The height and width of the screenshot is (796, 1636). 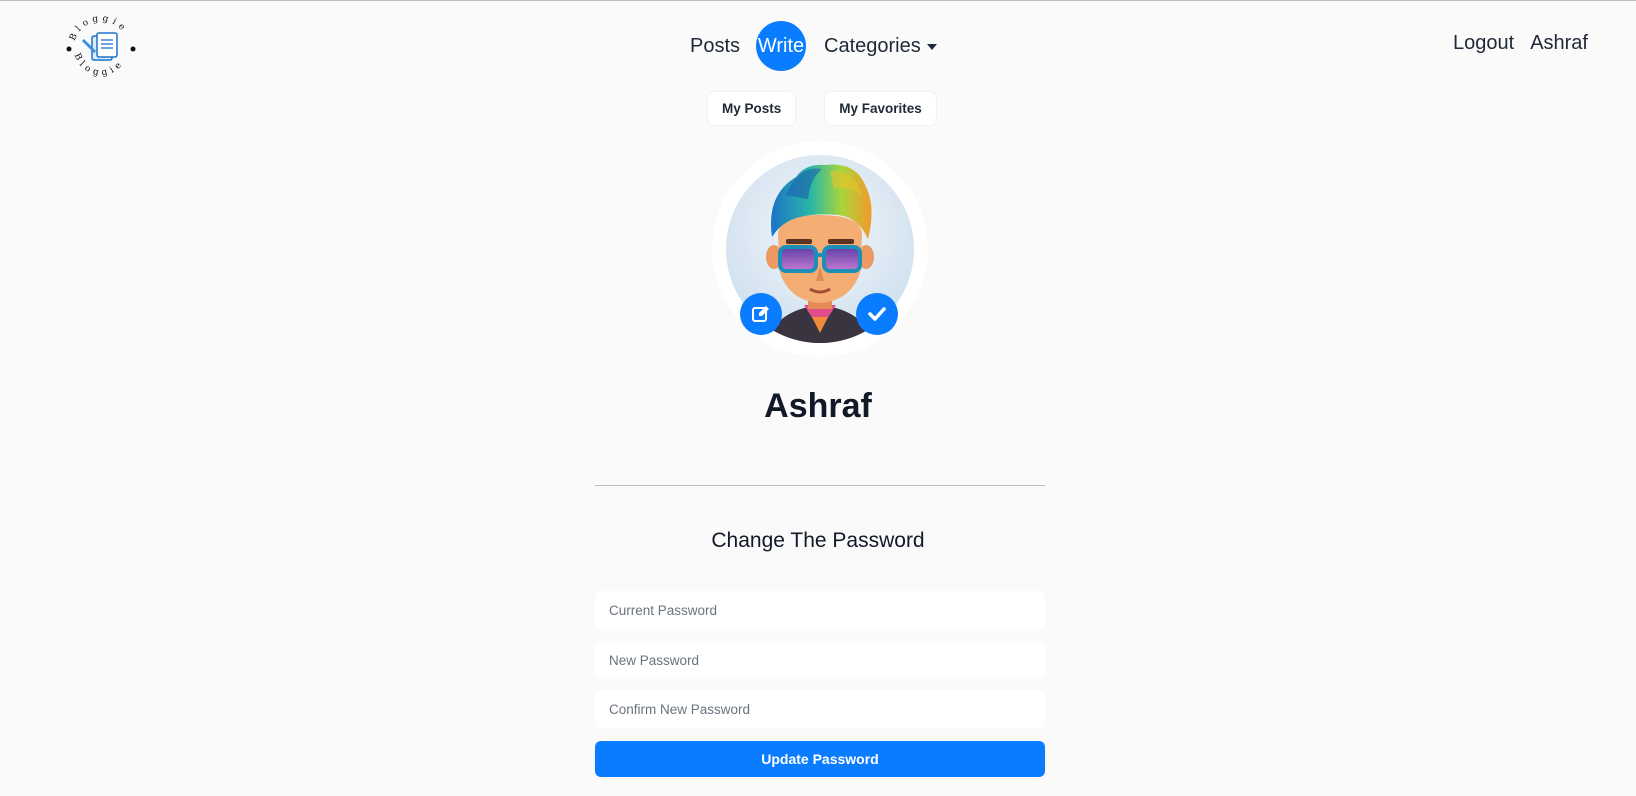 What do you see at coordinates (1483, 43) in the screenshot?
I see `logout-link: Logout` at bounding box center [1483, 43].